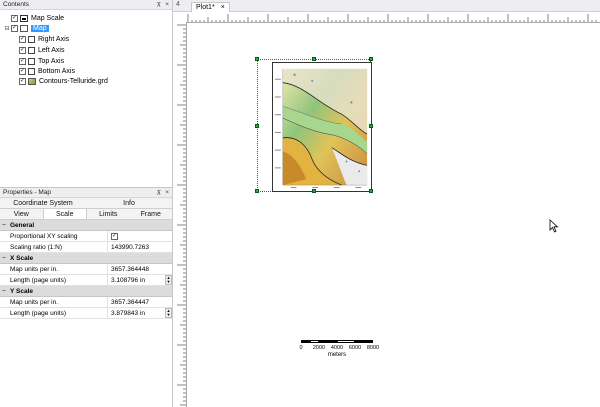 The image size is (600, 407). I want to click on contour-grid-icon, so click(32, 81).